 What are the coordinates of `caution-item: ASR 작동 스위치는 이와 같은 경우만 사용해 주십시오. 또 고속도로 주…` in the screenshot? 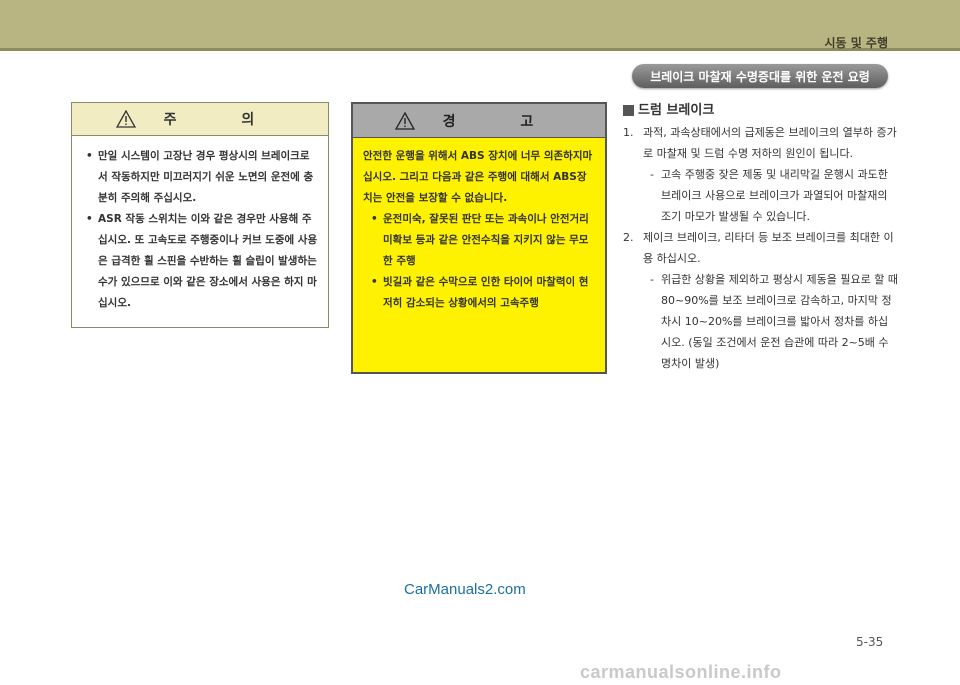 It's located at (202, 261).